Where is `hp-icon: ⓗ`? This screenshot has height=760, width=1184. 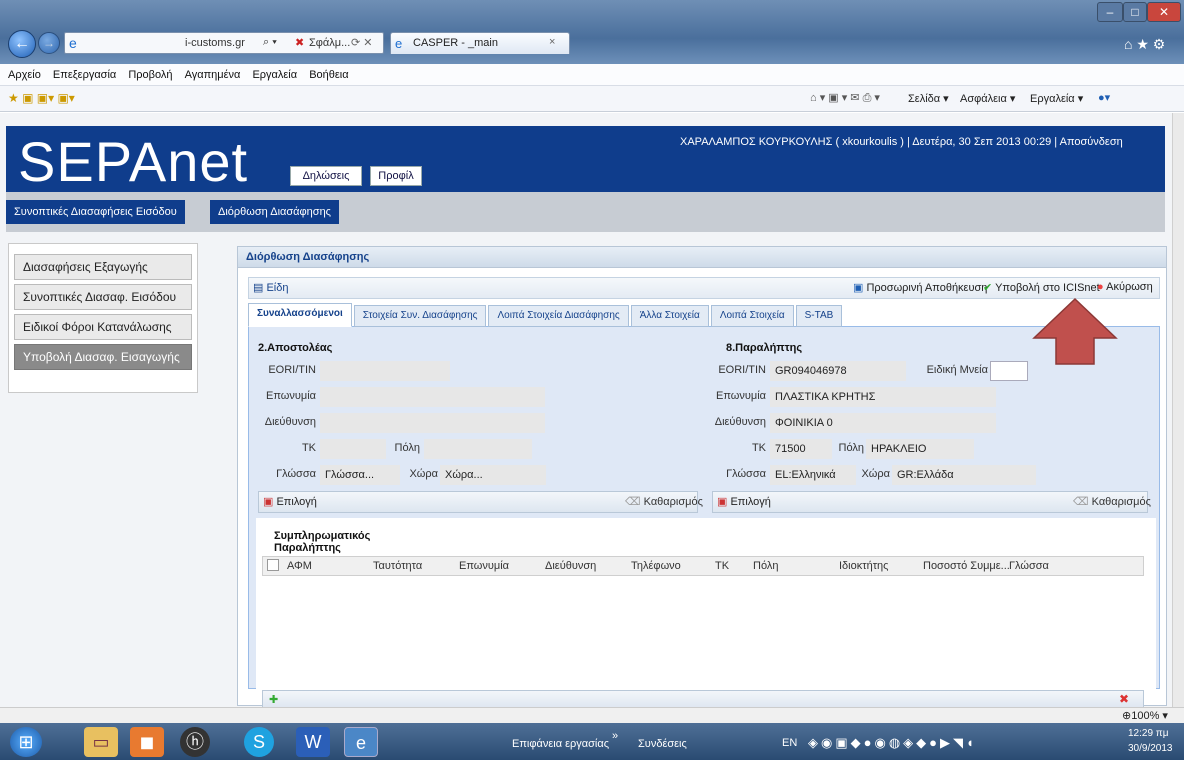
hp-icon: ⓗ is located at coordinates (195, 742).